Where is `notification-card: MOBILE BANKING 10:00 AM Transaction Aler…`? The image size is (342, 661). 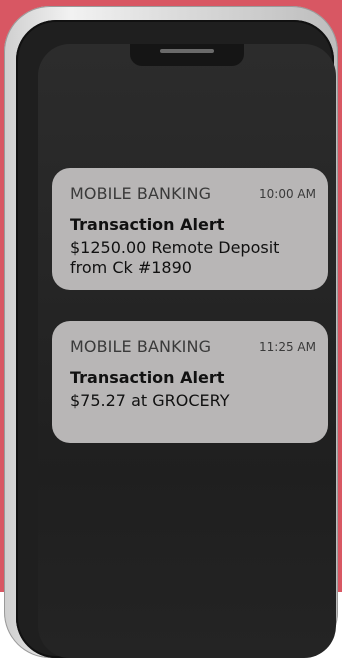
notification-card: MOBILE BANKING 10:00 AM Transaction Aler… is located at coordinates (190, 229).